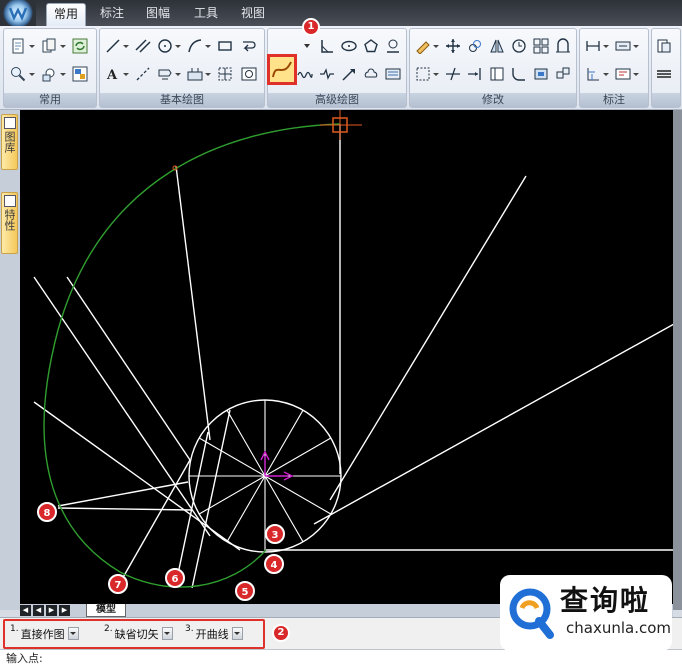  I want to click on extend-button, so click(475, 74).